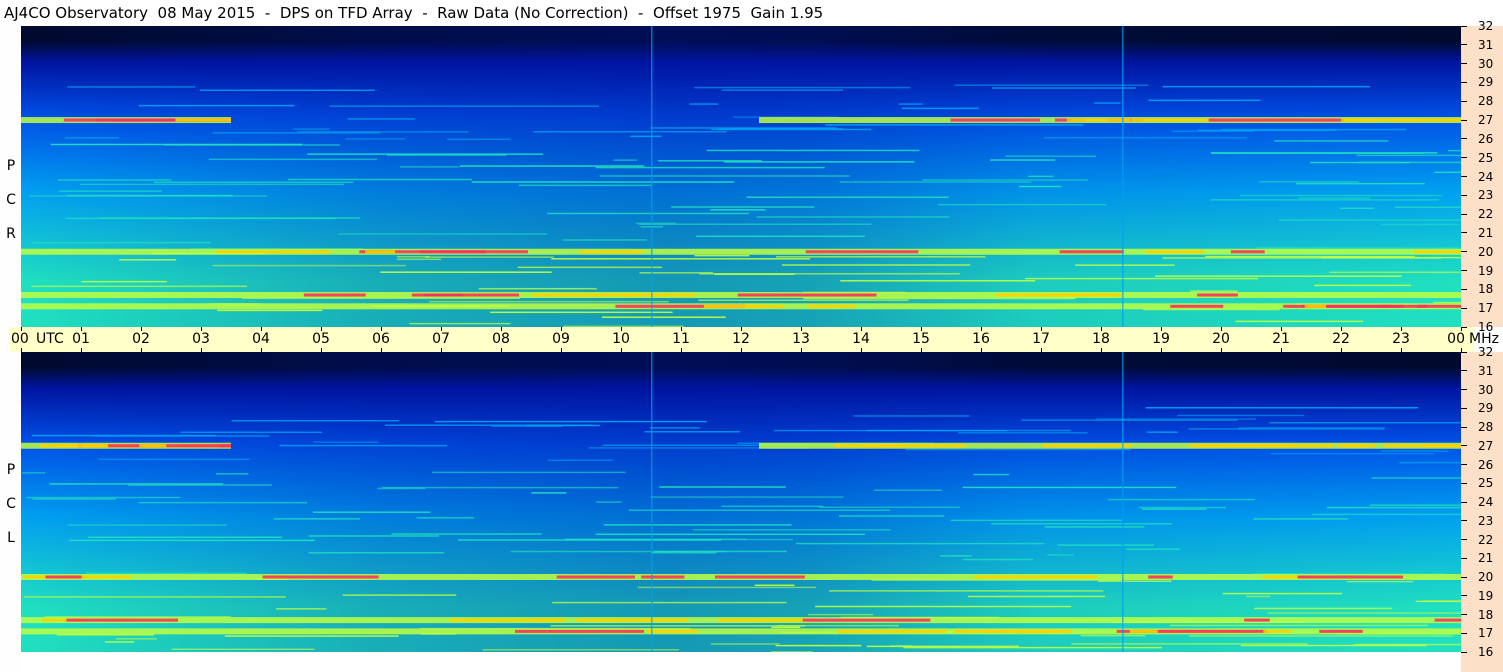 The height and width of the screenshot is (672, 1503). What do you see at coordinates (321, 339) in the screenshot?
I see `time-tick-label: 05` at bounding box center [321, 339].